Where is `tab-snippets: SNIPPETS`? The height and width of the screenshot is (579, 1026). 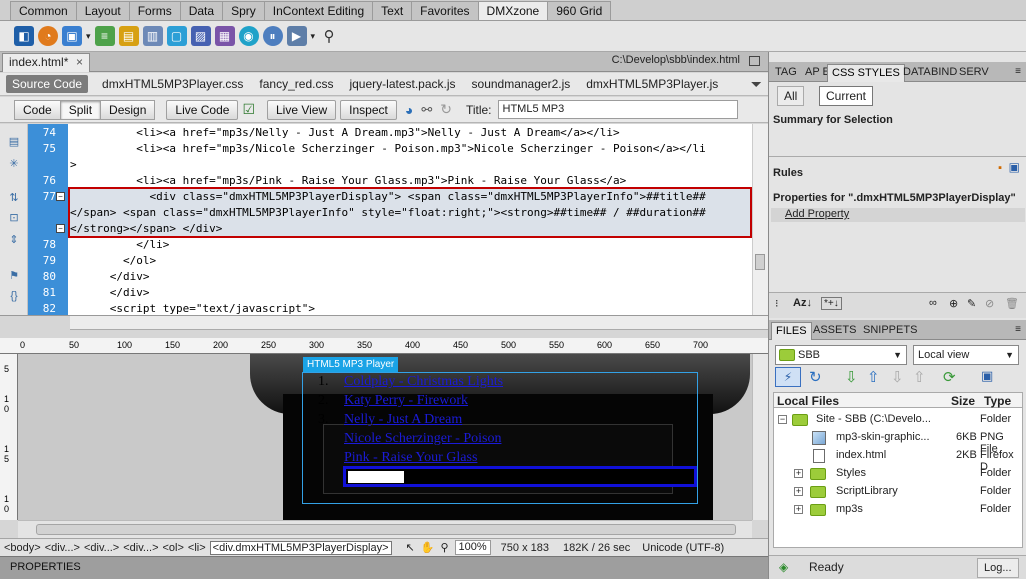
tab-snippets: SNIPPETS is located at coordinates (890, 331).